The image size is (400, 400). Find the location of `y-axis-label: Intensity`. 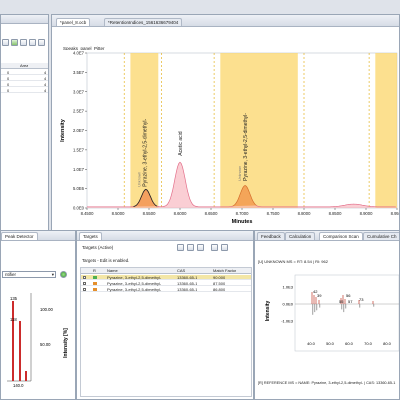

y-axis-label: Intensity is located at coordinates (63, 130).